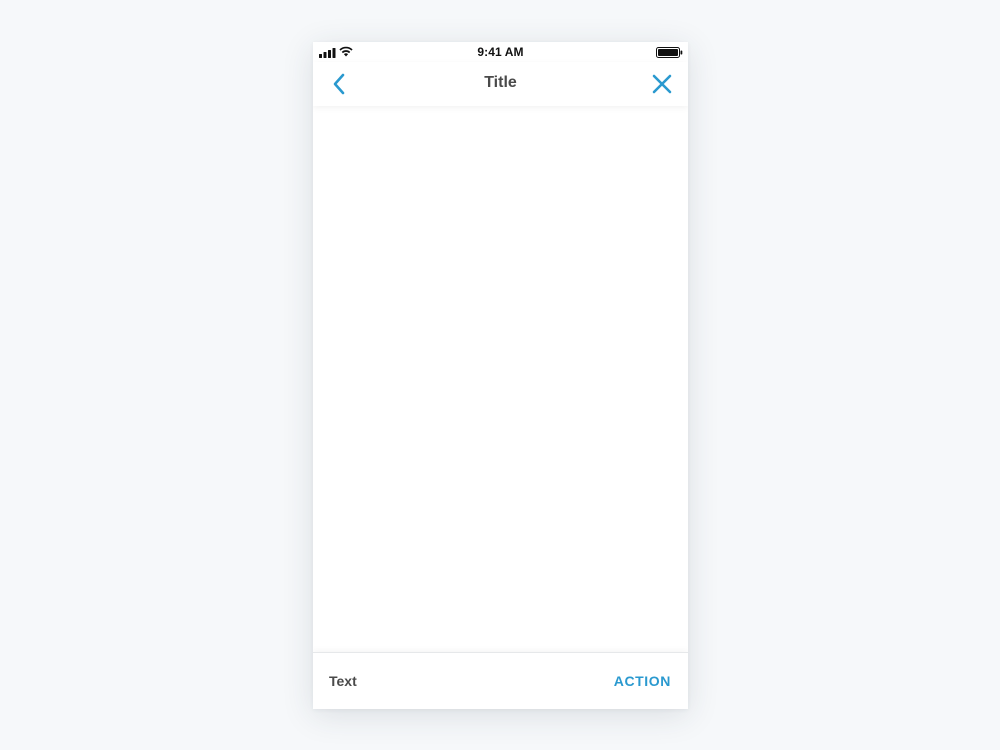  I want to click on status-time: 9:41 AM, so click(500, 52).